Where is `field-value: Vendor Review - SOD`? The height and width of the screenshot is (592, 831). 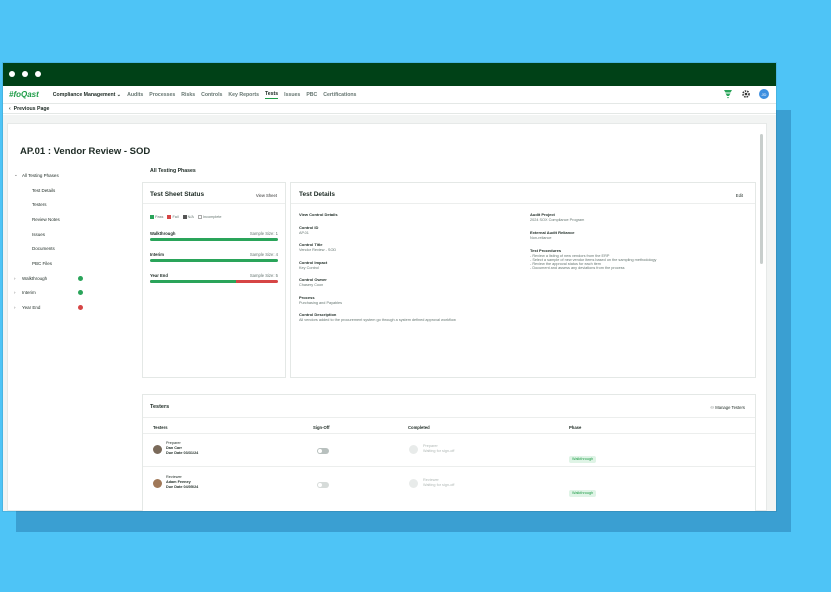
field-value: Vendor Review - SOD is located at coordinates (318, 250).